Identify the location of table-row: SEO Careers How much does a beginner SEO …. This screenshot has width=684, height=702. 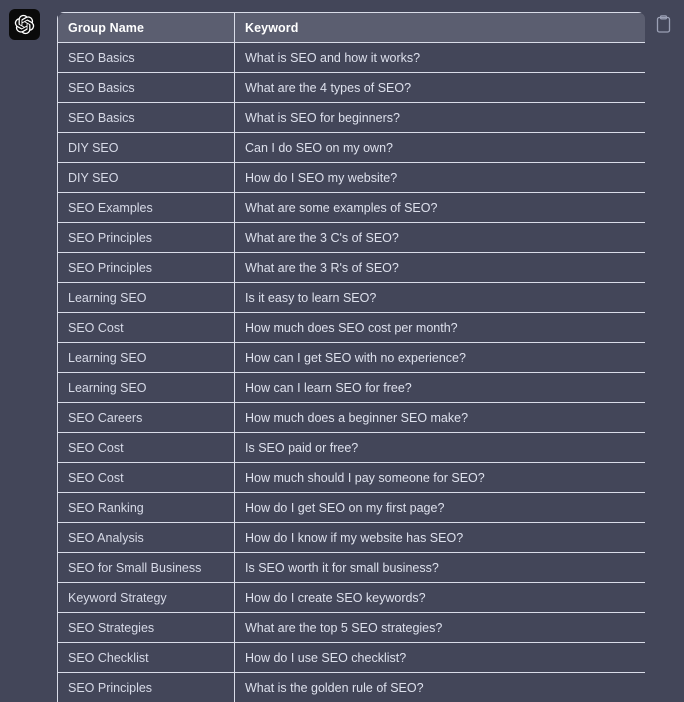
(351, 417).